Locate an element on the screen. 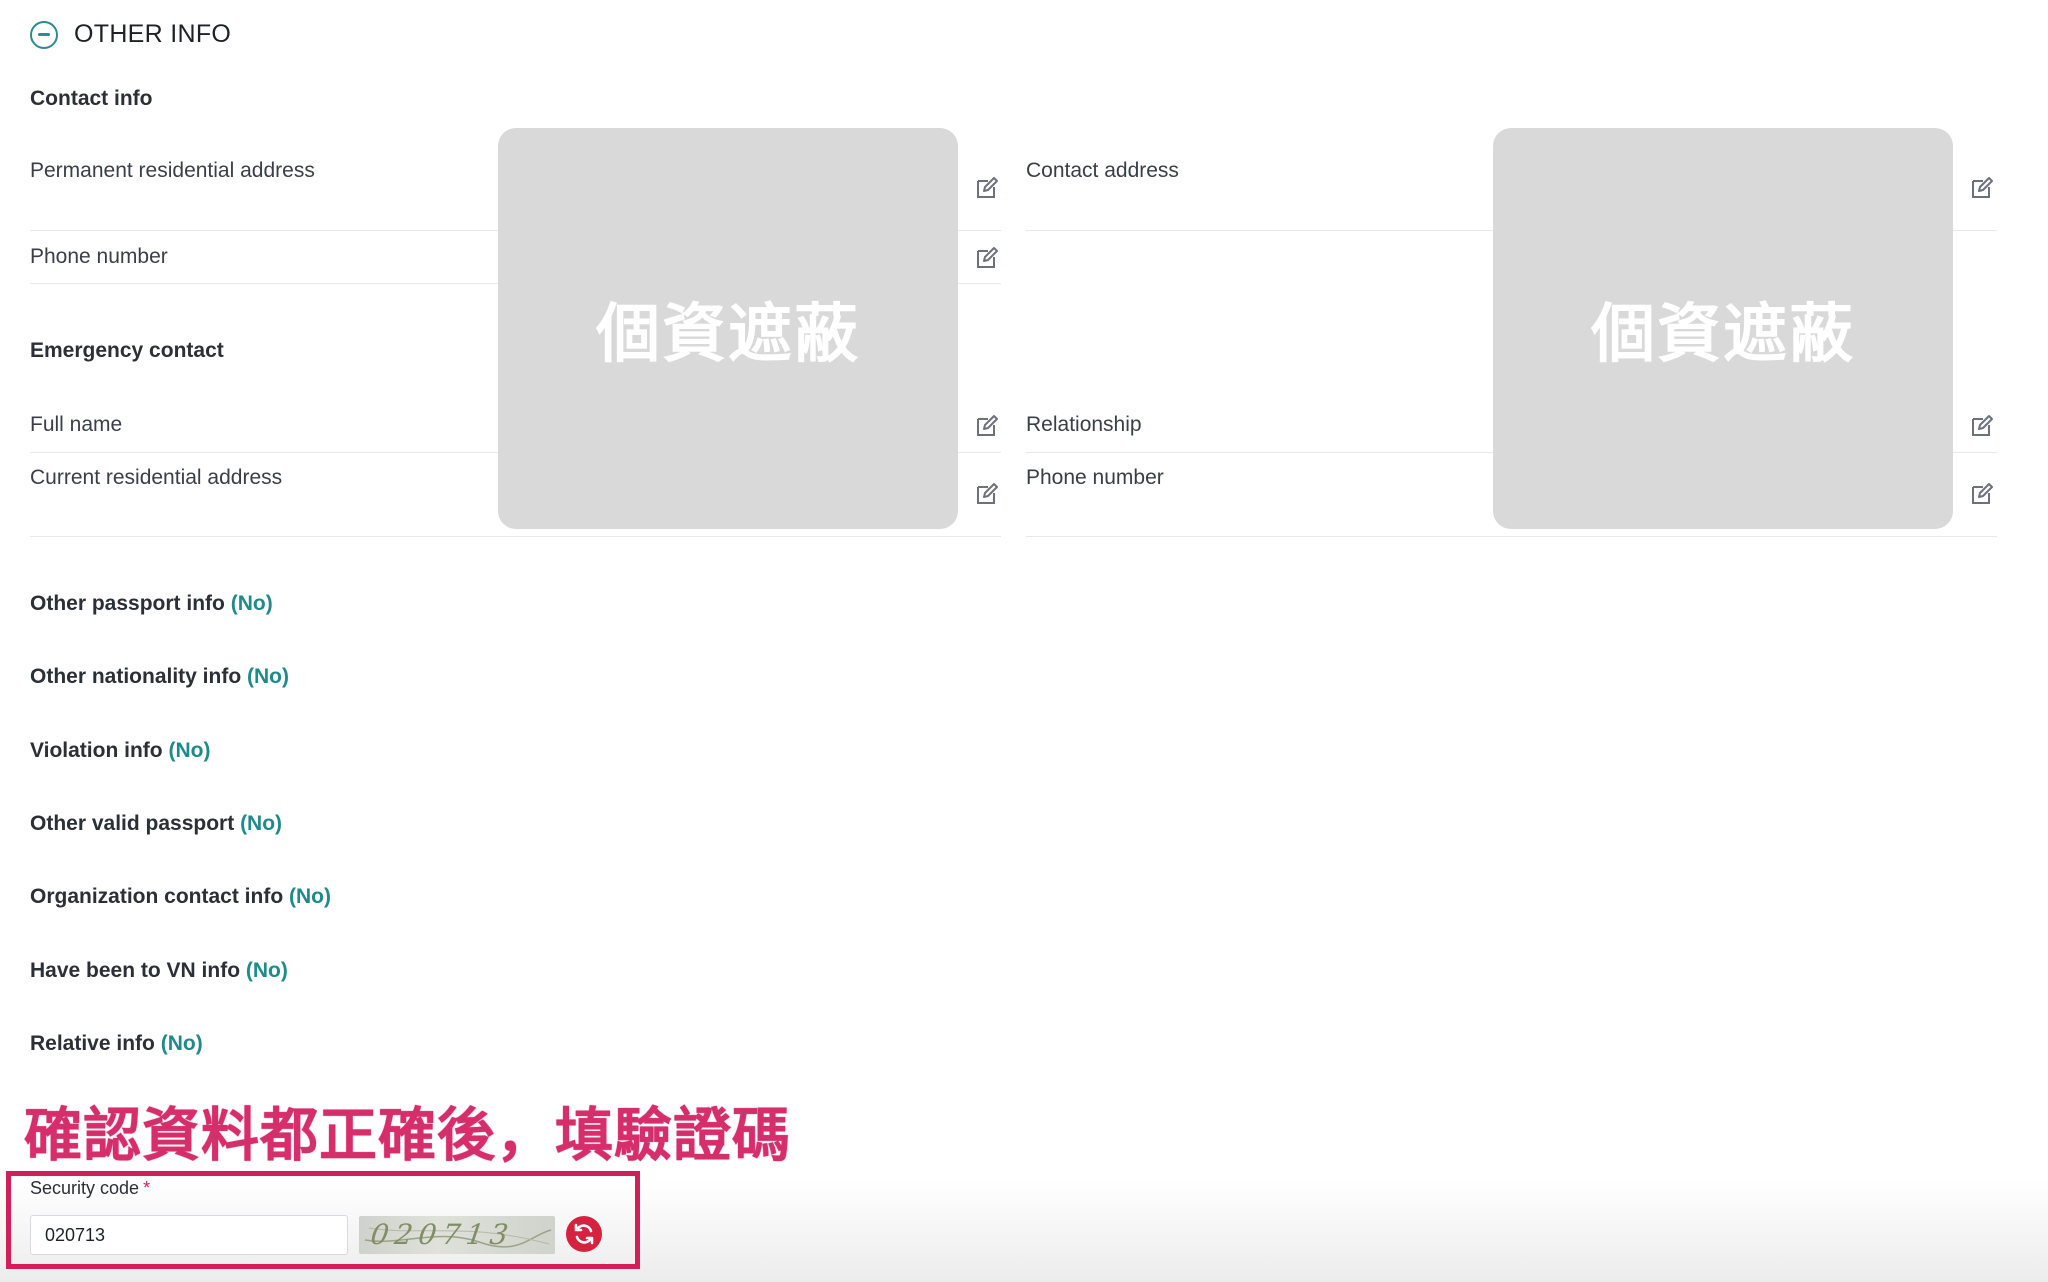 Image resolution: width=2048 pixels, height=1282 pixels. info-row-label: Other valid passport is located at coordinates (132, 823).